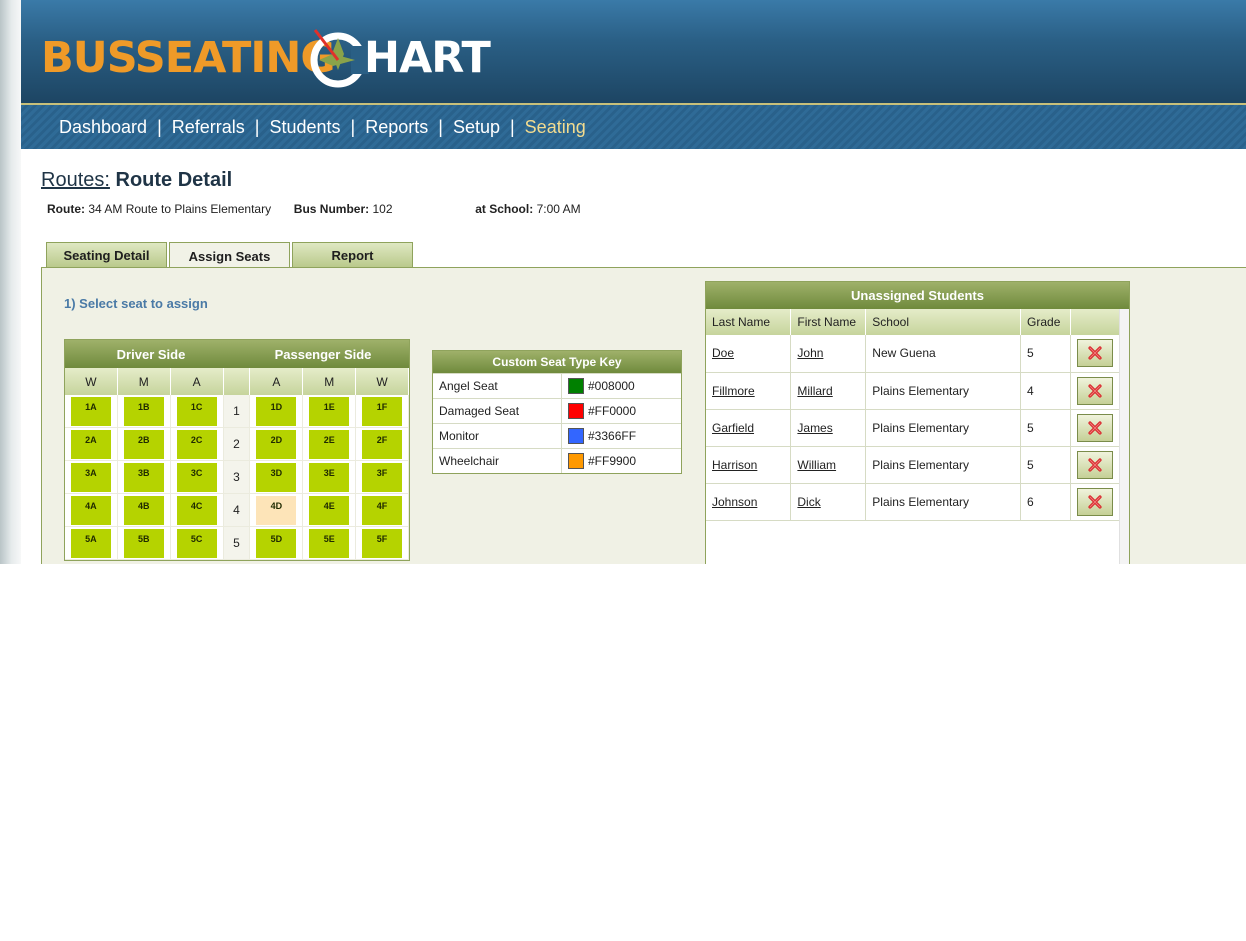 This screenshot has height=941, width=1246. Describe the element at coordinates (143, 444) in the screenshot. I see `seat-2b: 2B` at that location.